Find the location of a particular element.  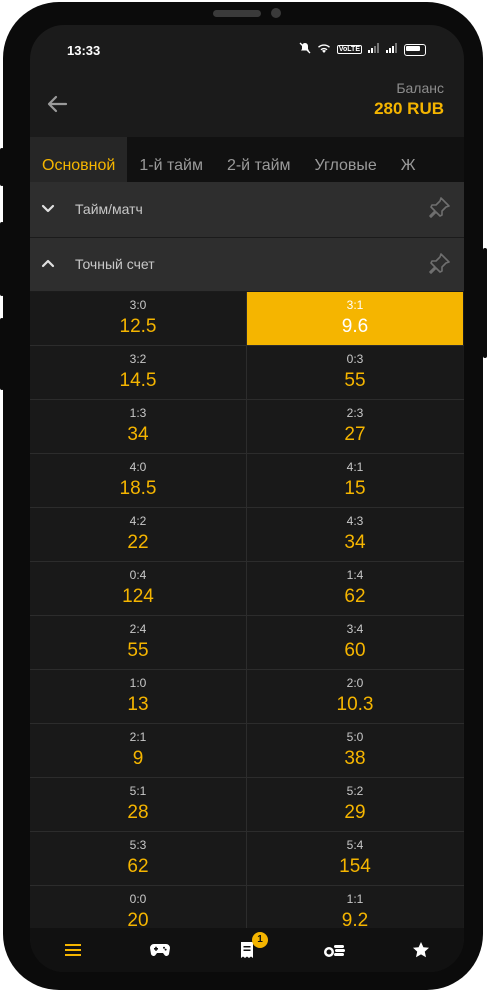

table-row: 2:1 9 5:0 38 is located at coordinates (247, 751).